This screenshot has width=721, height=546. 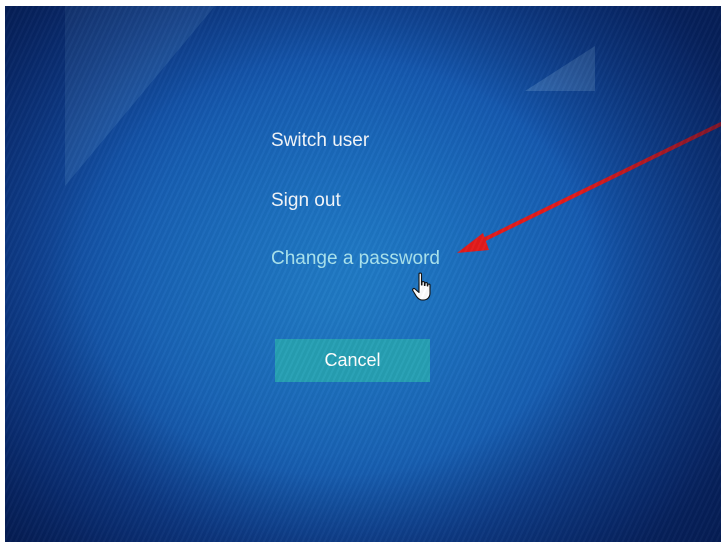 What do you see at coordinates (560, 68) in the screenshot?
I see `background-shard-right` at bounding box center [560, 68].